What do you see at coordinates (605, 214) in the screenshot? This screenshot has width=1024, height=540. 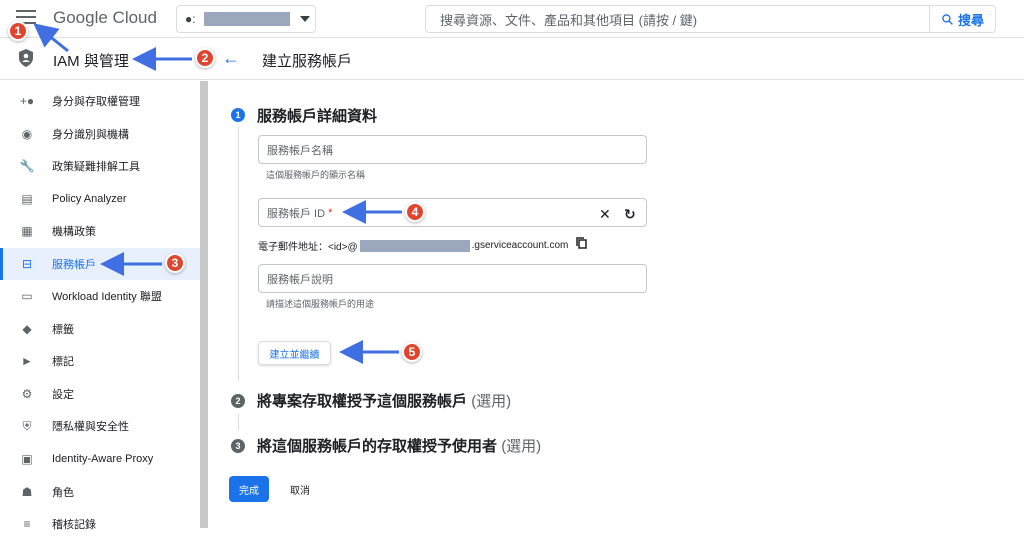 I see `clear-icon: ✕` at bounding box center [605, 214].